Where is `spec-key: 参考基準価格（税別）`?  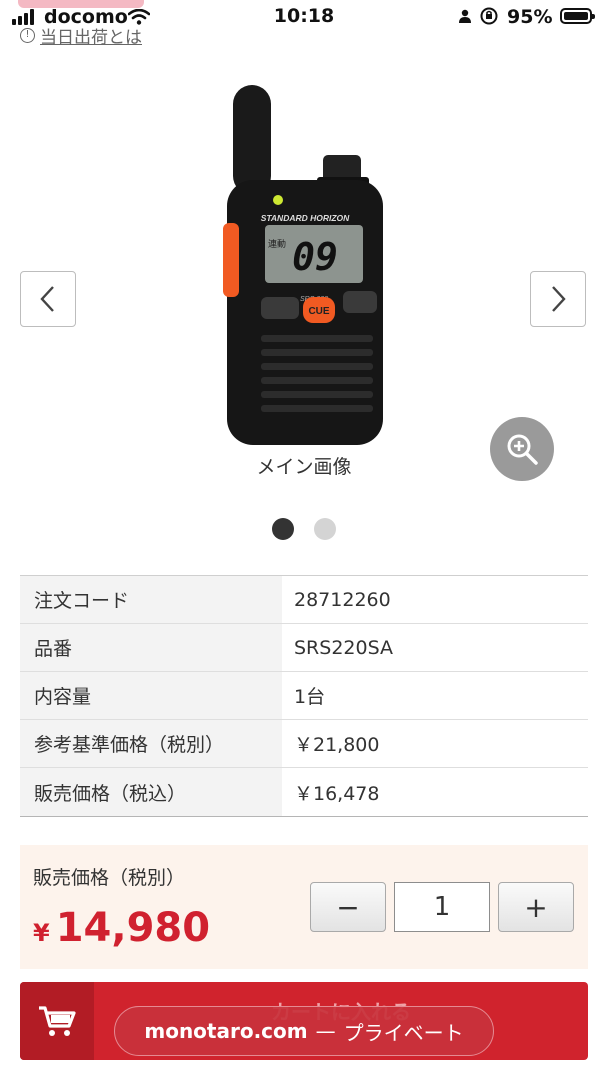
spec-key: 参考基準価格（税別） is located at coordinates (151, 743).